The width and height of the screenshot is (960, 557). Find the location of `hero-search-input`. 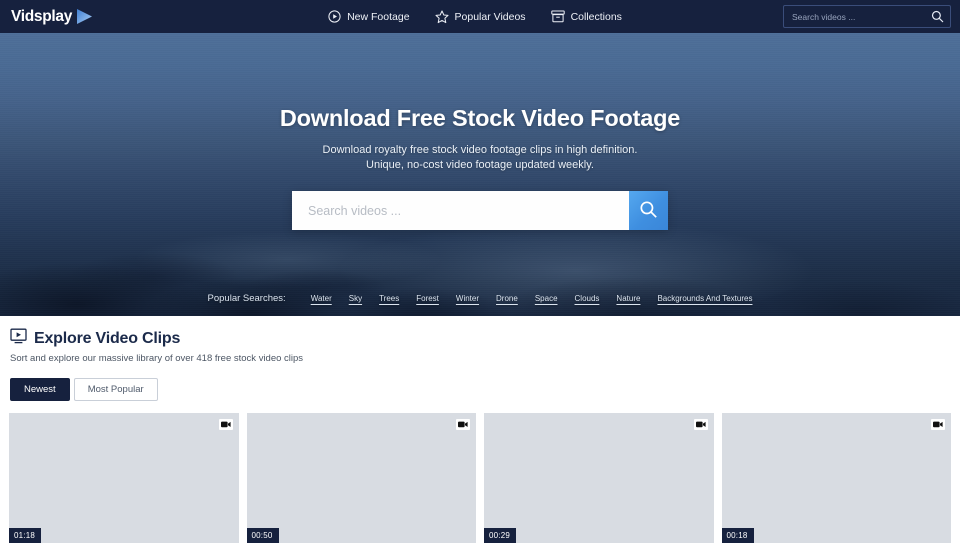

hero-search-input is located at coordinates (460, 210).